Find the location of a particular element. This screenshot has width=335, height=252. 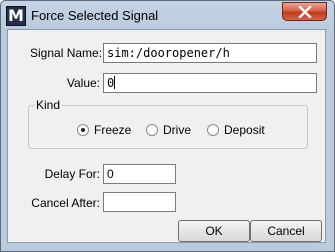

signal-name-label: Signal Name: is located at coordinates (66, 53).